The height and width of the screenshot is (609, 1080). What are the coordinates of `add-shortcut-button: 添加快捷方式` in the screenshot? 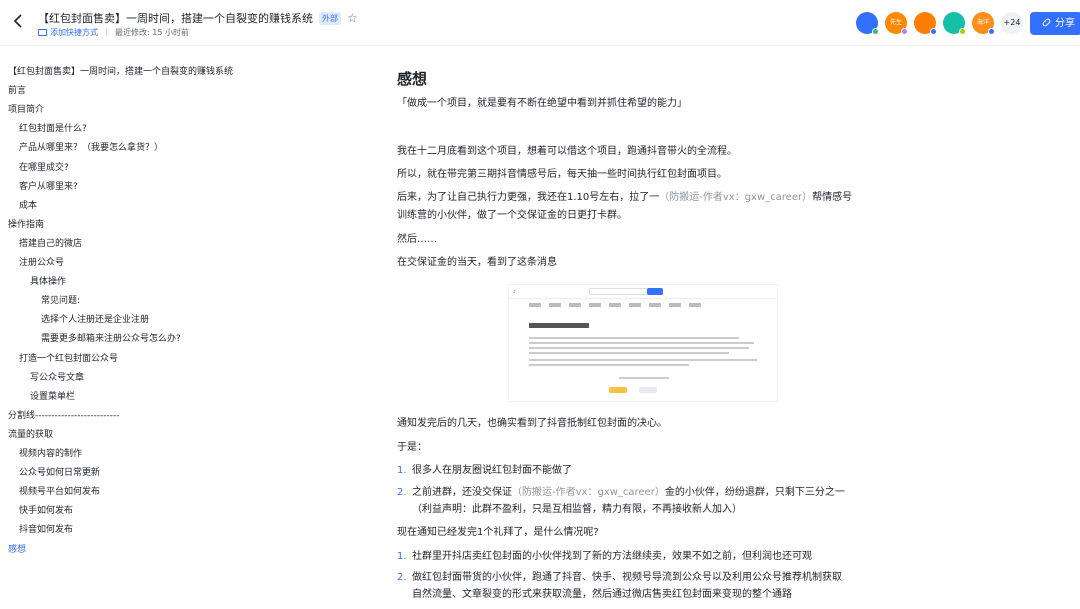 It's located at (68, 32).